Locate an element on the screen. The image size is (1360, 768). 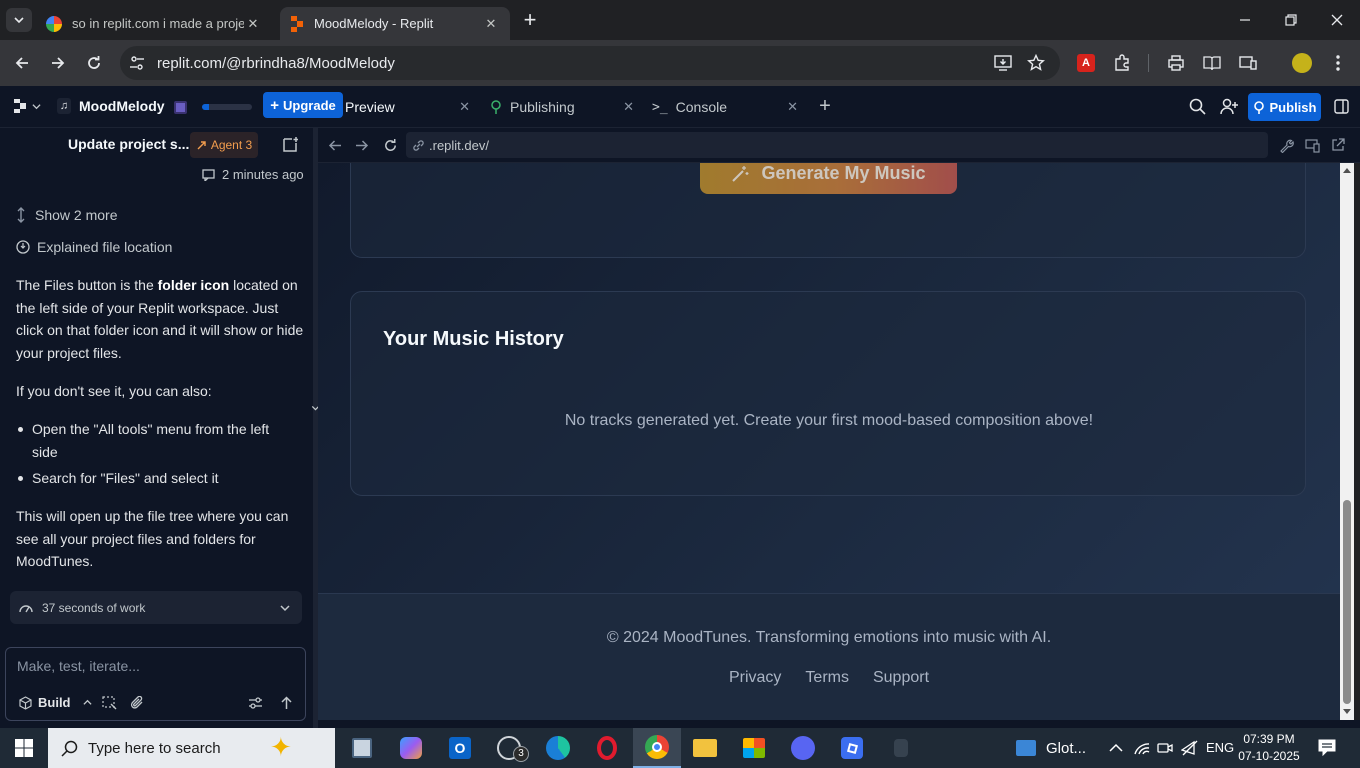
taskbar-app-contacts is located at coordinates (362, 748).